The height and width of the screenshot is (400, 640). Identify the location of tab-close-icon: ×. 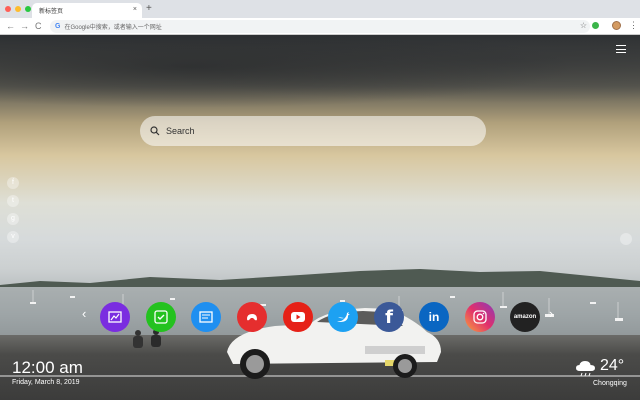
(135, 10).